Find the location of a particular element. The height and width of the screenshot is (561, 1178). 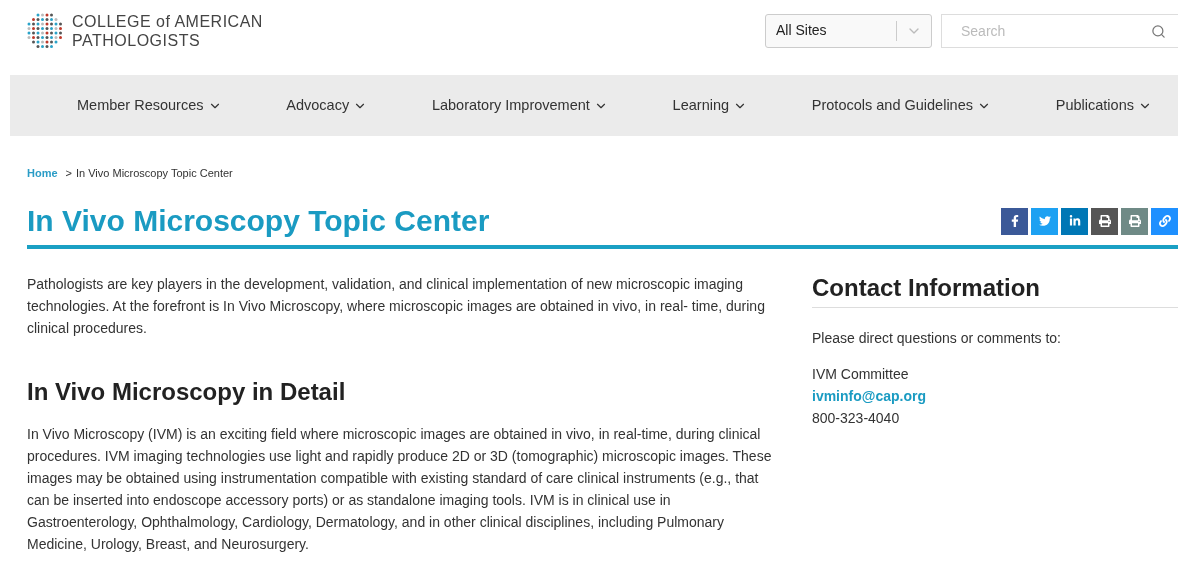

bird-icon is located at coordinates (1044, 221).